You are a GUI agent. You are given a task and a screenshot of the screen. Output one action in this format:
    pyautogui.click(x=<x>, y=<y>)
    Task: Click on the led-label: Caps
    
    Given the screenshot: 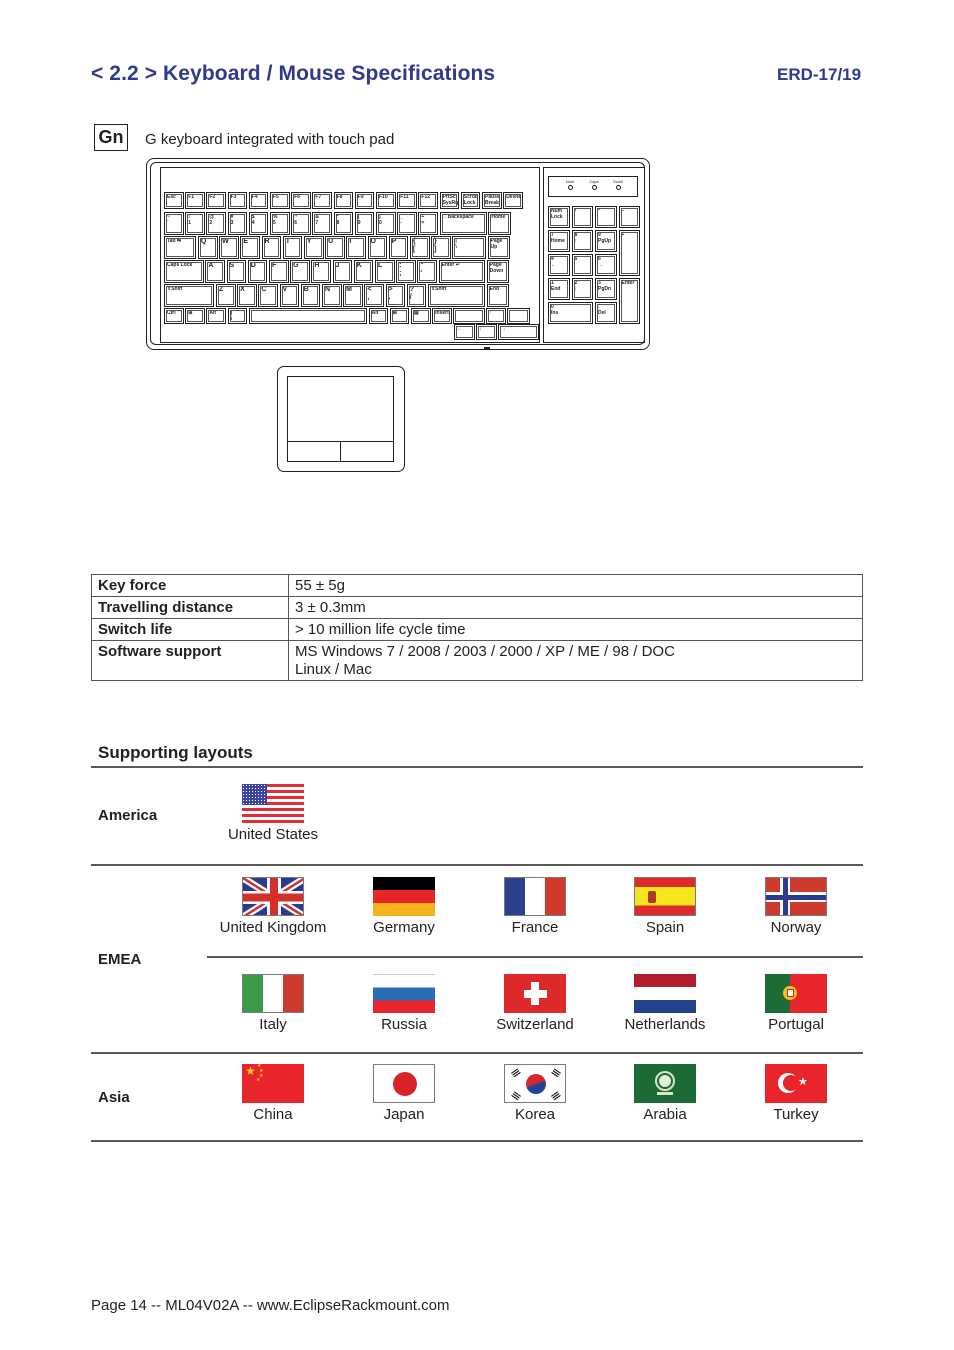 What is the action you would take?
    pyautogui.click(x=594, y=181)
    